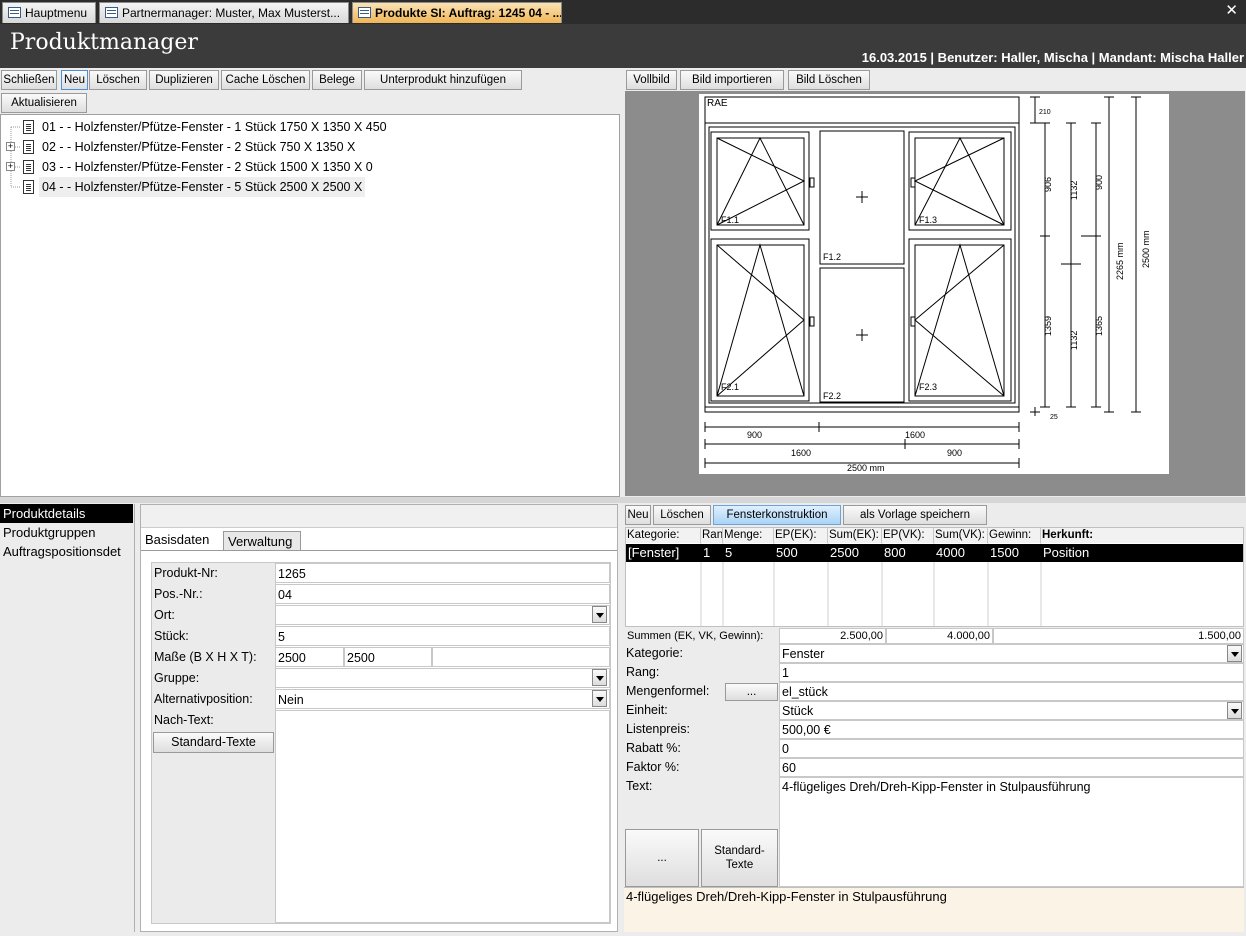 The height and width of the screenshot is (936, 1246). I want to click on column-header: EP(VK):, so click(908, 535).